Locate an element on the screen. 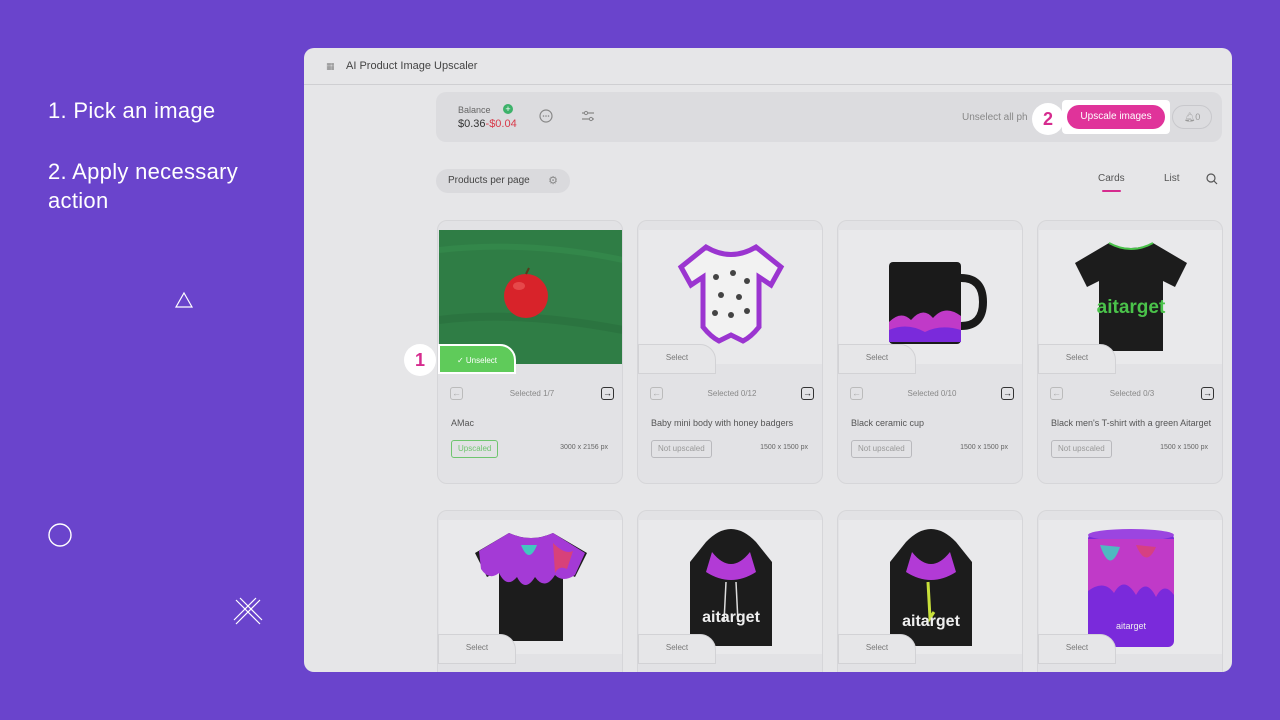 This screenshot has width=1280, height=720. selection-row: ← Selected 1/7 → is located at coordinates (532, 394).